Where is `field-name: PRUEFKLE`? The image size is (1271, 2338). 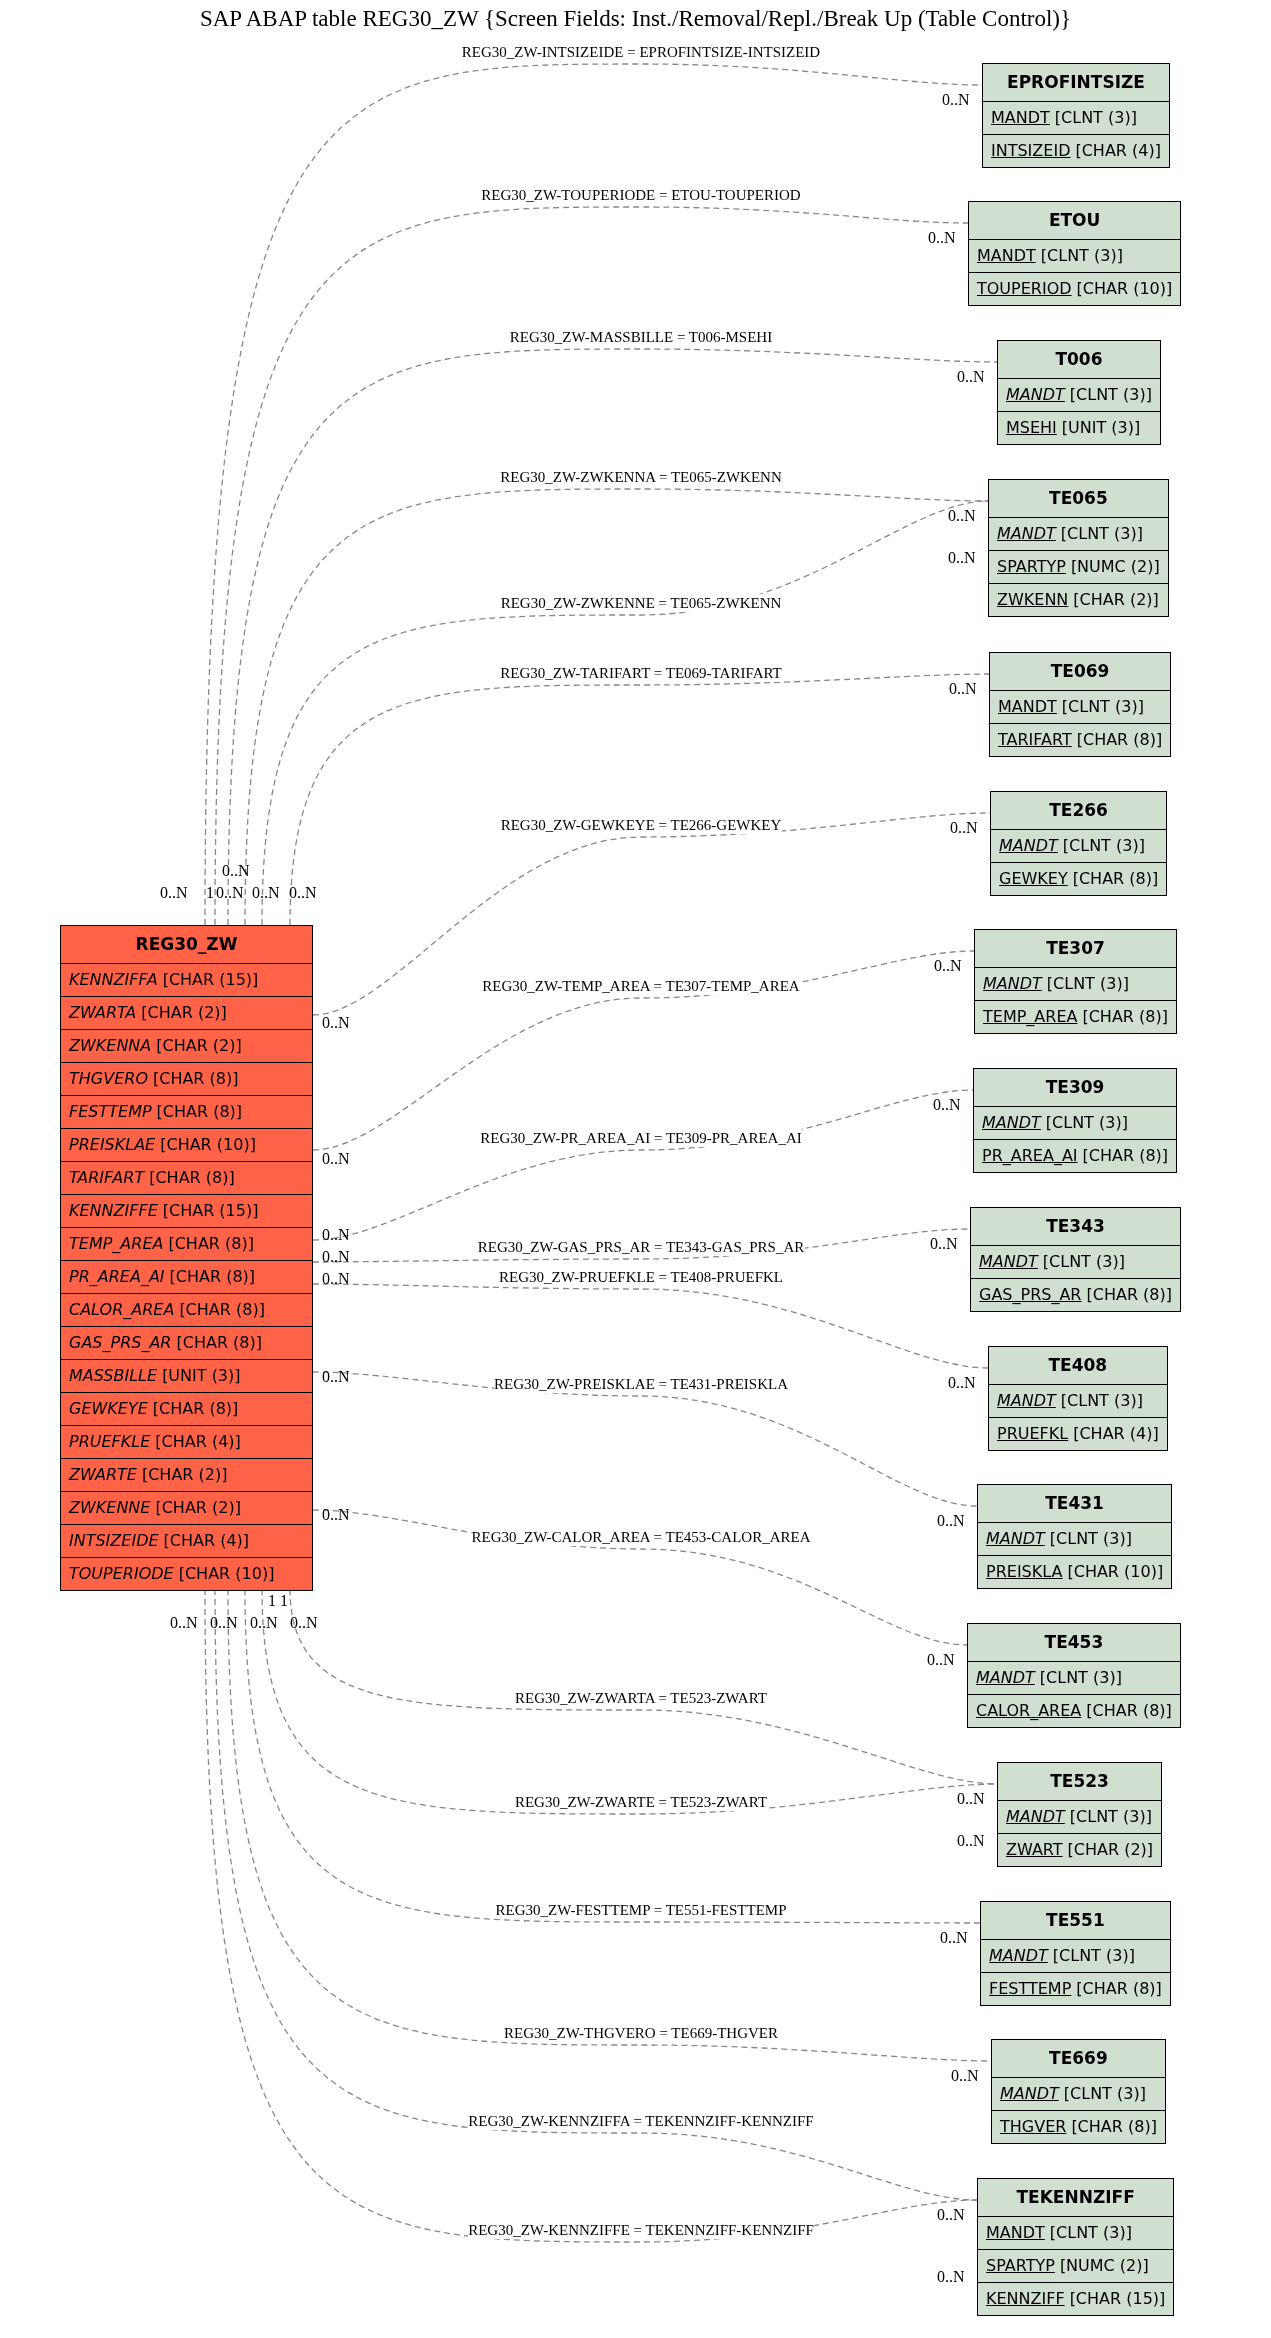 field-name: PRUEFKLE is located at coordinates (110, 1442).